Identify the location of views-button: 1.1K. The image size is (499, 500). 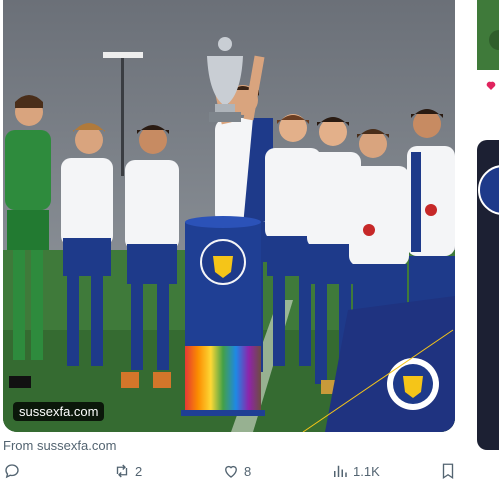
(355, 471).